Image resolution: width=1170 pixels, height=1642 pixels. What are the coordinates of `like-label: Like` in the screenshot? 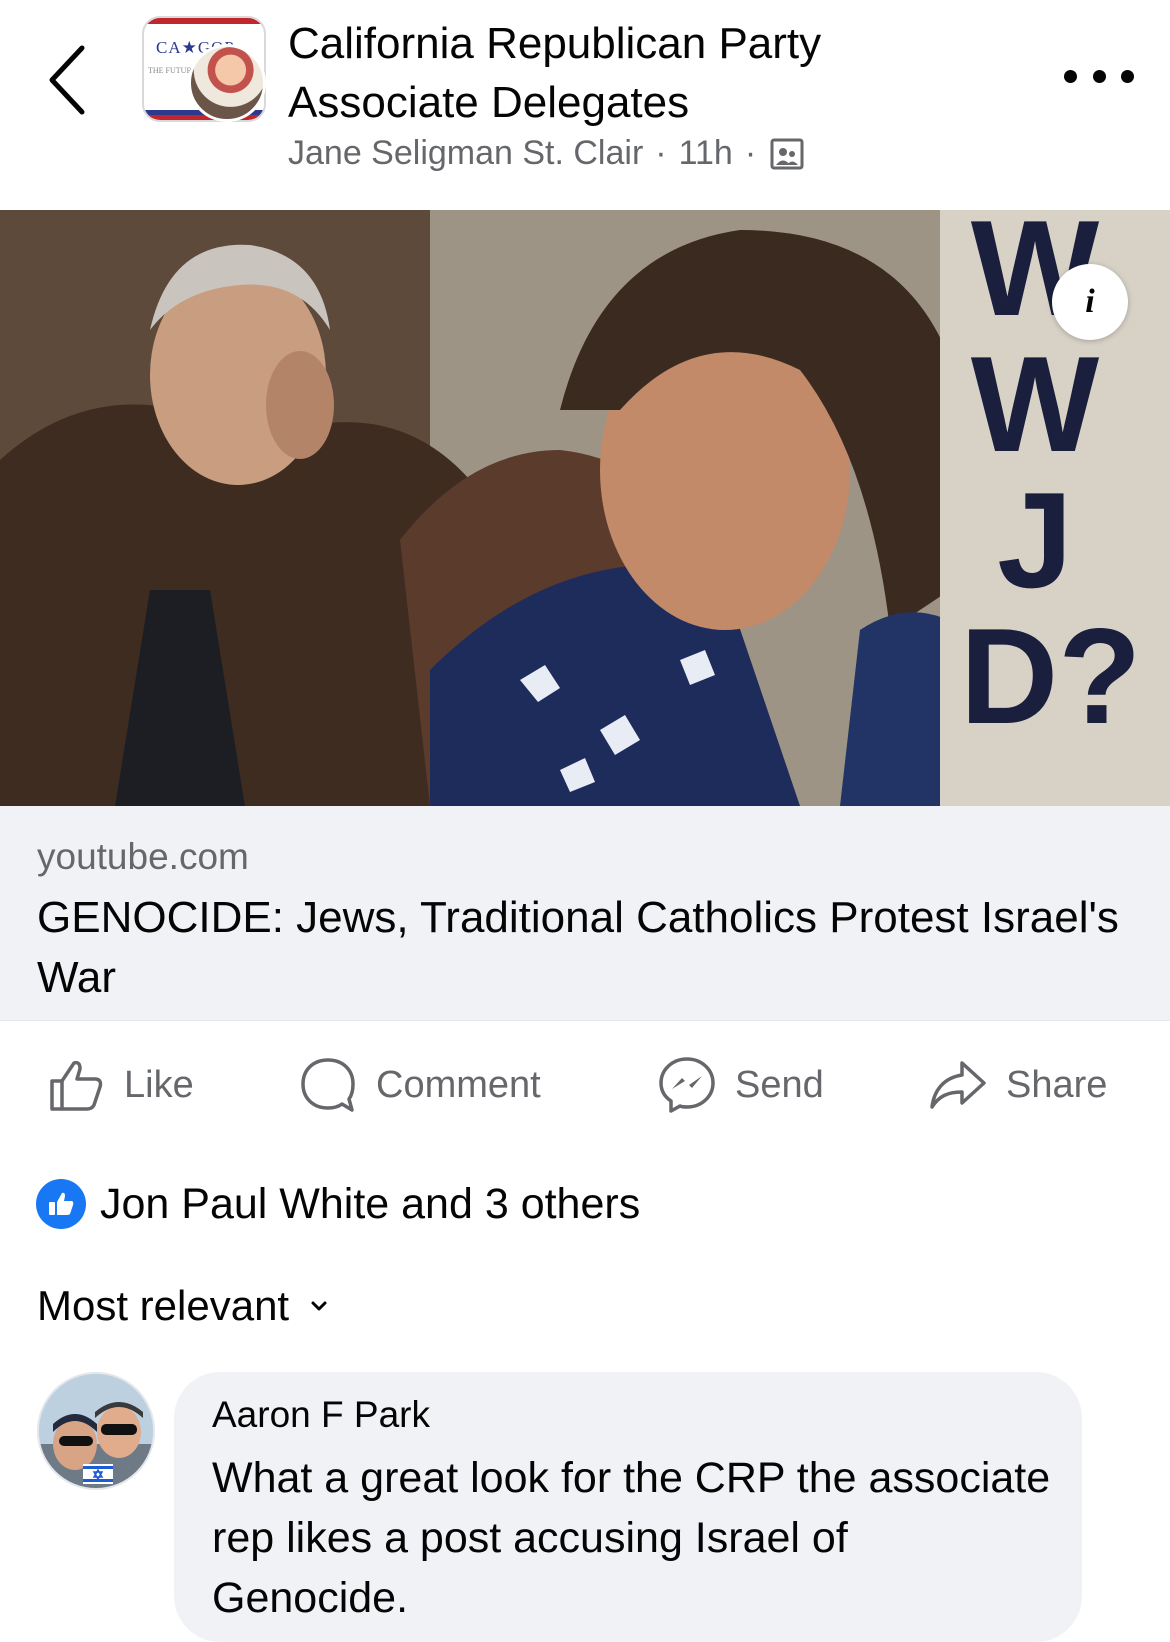 It's located at (159, 1084).